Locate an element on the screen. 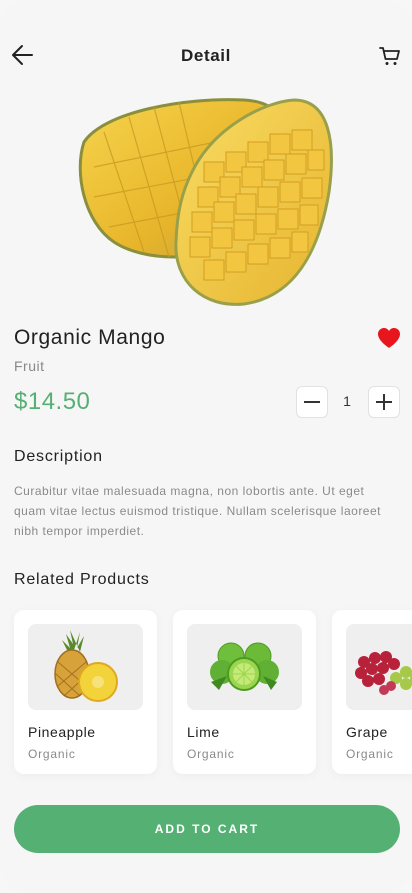  related-product-card: Grape Organic is located at coordinates (372, 692).